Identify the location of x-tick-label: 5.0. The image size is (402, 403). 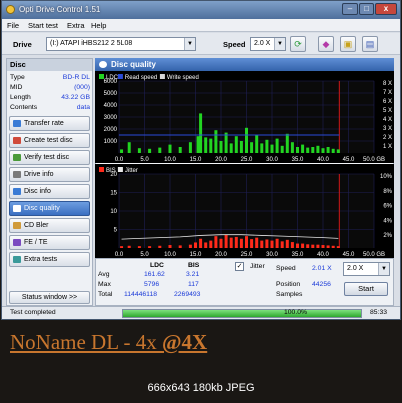
(144, 160).